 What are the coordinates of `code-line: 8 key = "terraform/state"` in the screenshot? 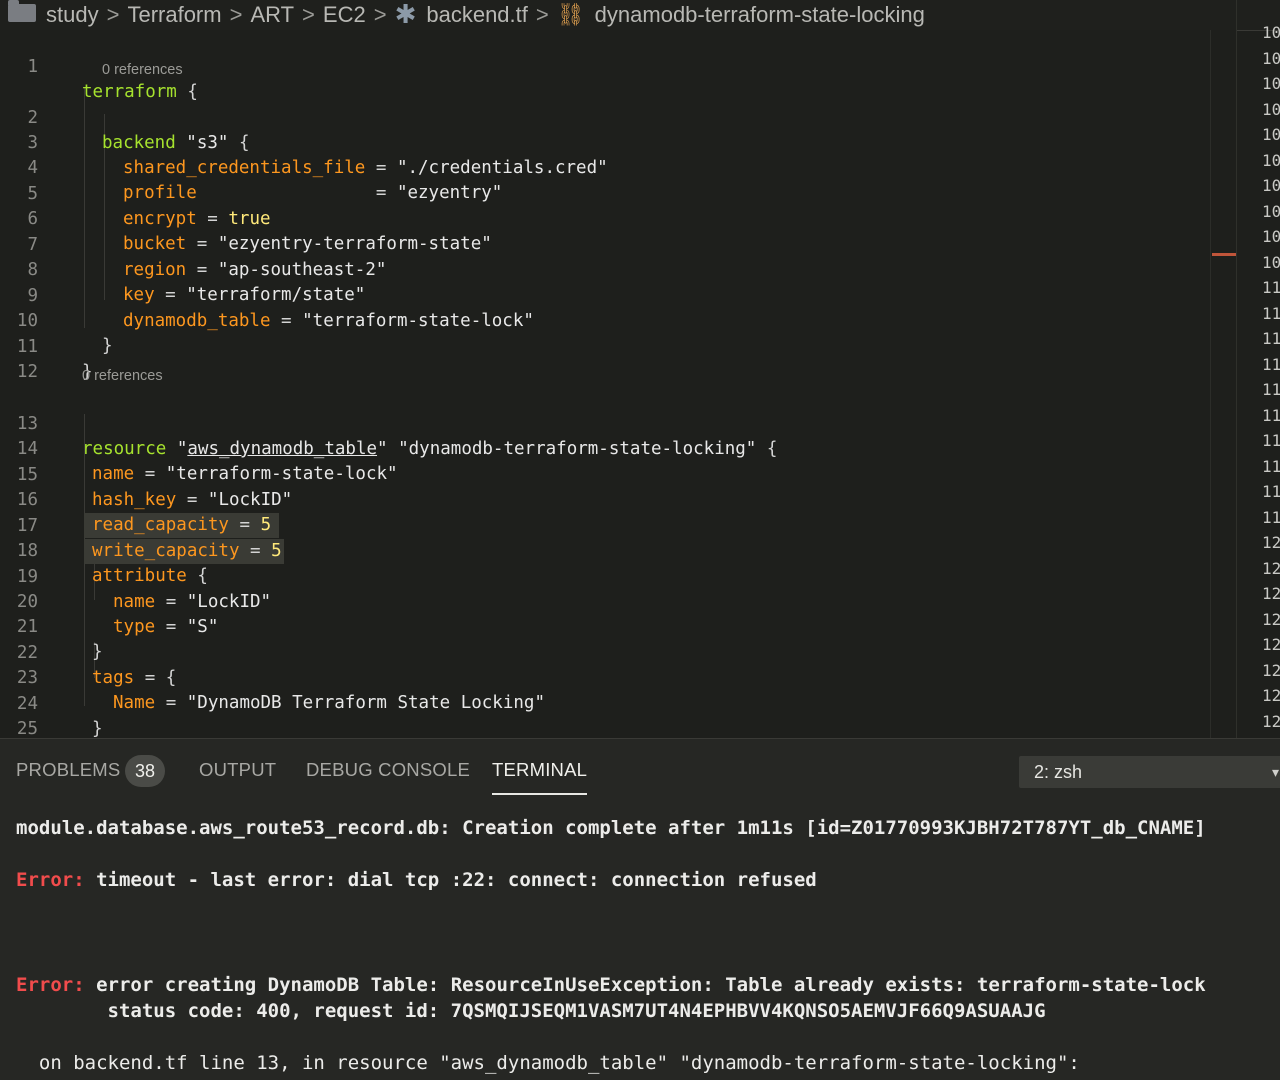 It's located at (605, 269).